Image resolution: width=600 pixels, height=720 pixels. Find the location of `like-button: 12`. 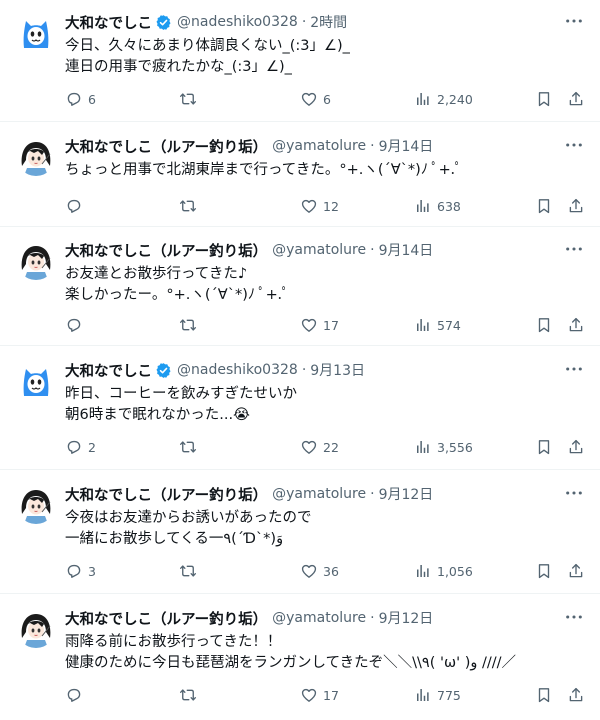

like-button: 12 is located at coordinates (319, 206).